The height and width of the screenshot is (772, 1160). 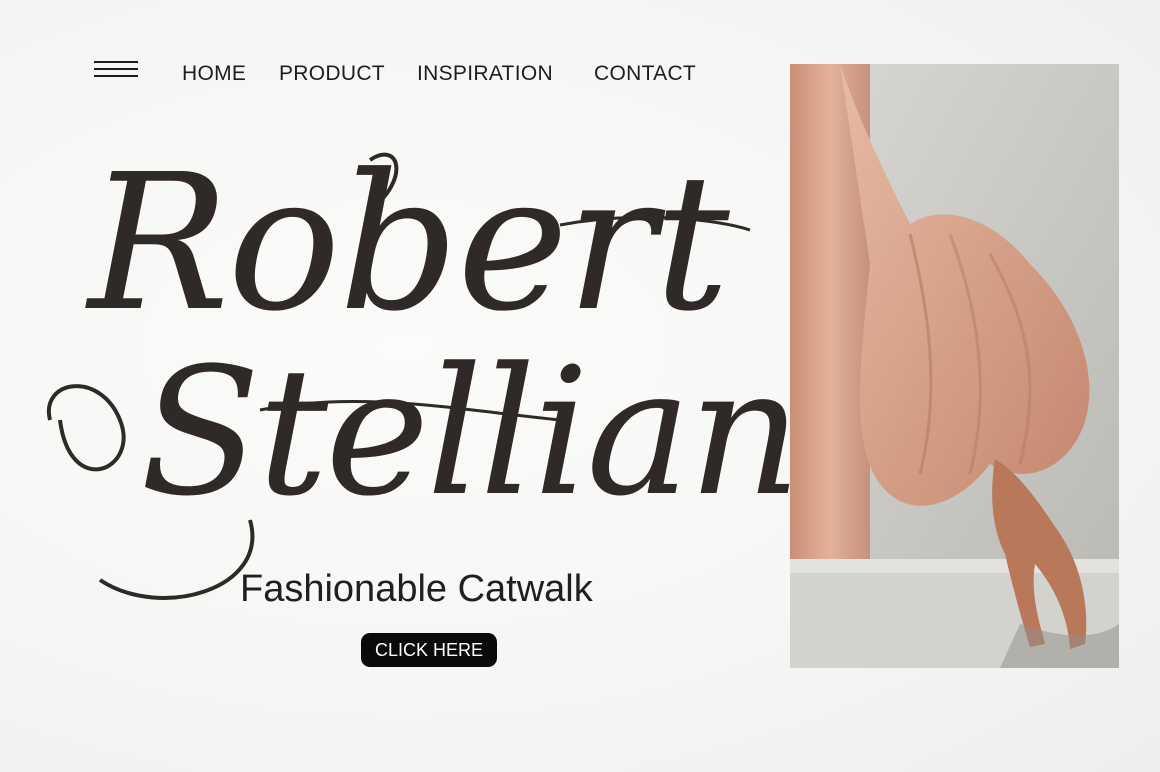 What do you see at coordinates (645, 74) in the screenshot?
I see `nav-item-contact: CONTACT` at bounding box center [645, 74].